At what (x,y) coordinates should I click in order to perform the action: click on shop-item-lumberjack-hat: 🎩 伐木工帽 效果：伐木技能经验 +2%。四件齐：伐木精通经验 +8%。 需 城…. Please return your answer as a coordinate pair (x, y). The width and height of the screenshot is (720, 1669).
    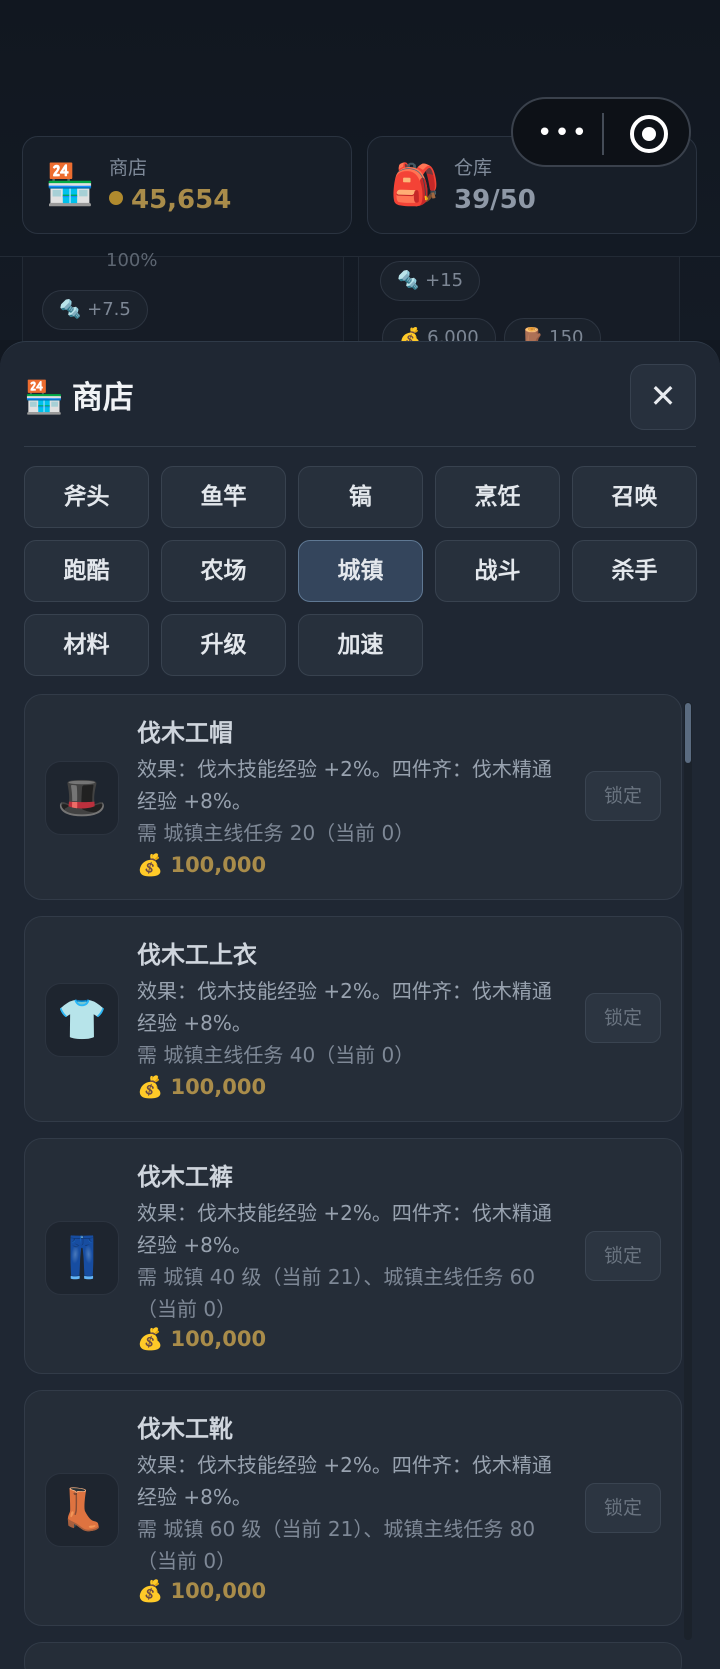
    Looking at the image, I should click on (353, 797).